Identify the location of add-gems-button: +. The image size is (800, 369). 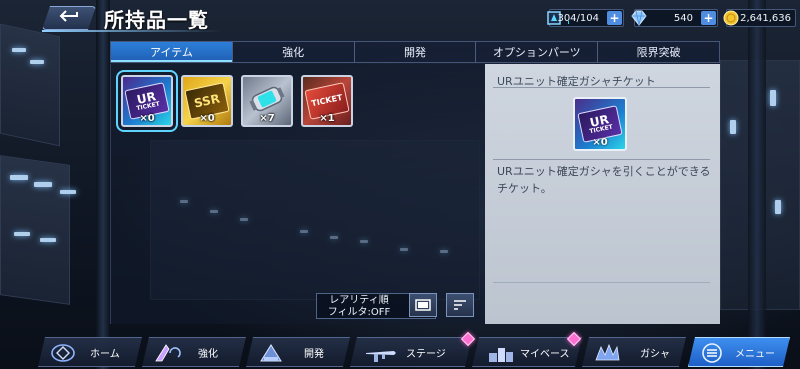
(708, 18).